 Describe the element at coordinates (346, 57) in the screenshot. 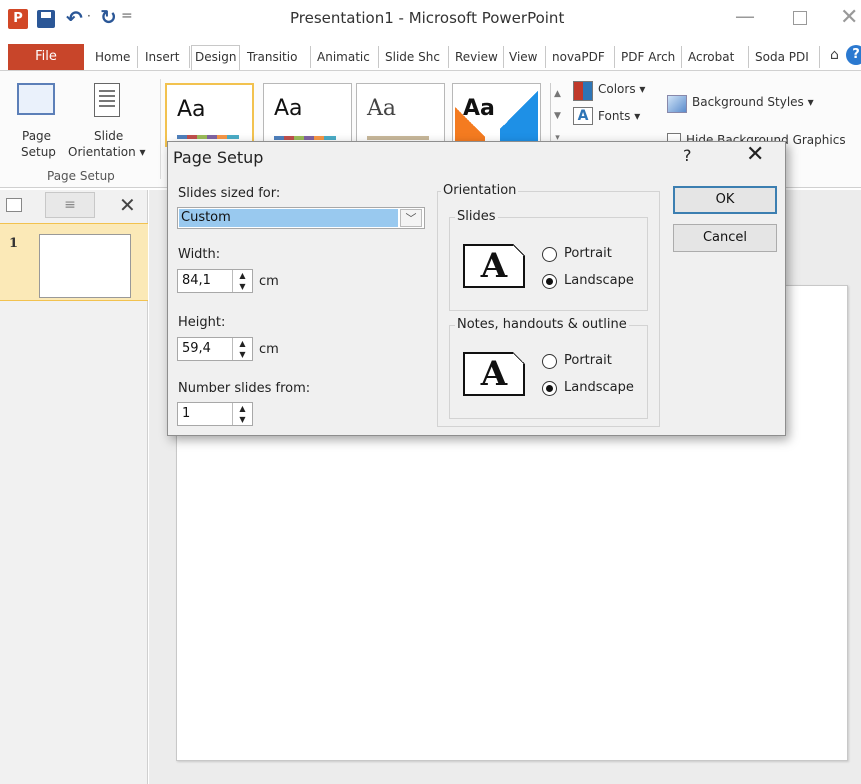

I see `tab-animations: Animatic` at that location.